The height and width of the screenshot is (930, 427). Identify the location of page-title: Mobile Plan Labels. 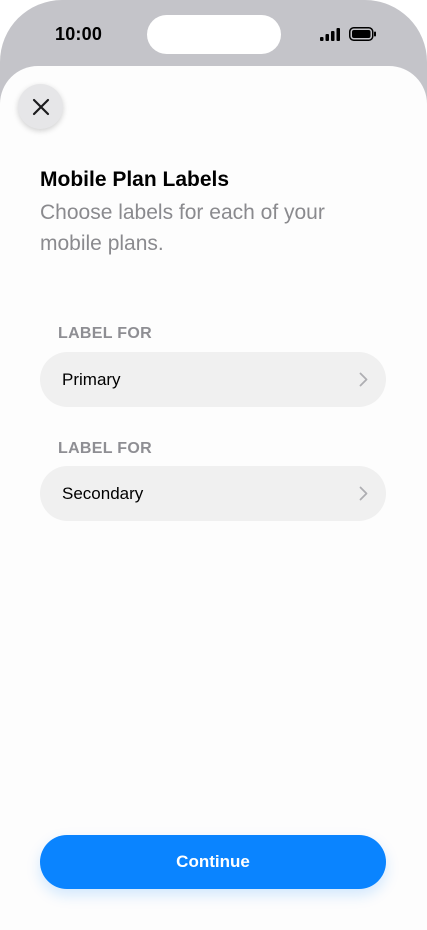
(135, 179).